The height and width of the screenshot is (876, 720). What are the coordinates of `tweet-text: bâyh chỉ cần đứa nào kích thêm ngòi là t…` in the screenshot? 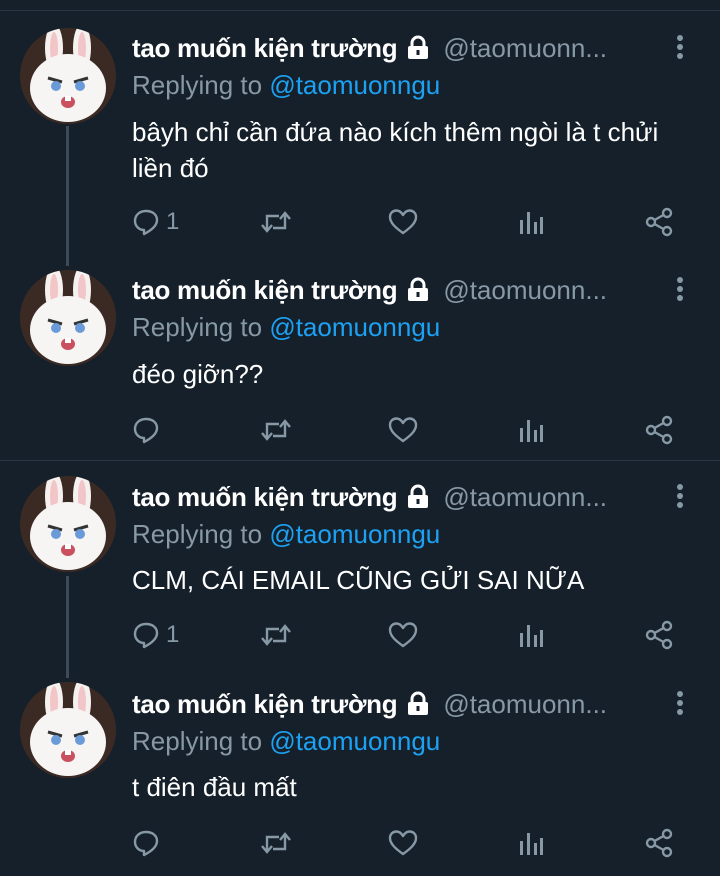 It's located at (395, 150).